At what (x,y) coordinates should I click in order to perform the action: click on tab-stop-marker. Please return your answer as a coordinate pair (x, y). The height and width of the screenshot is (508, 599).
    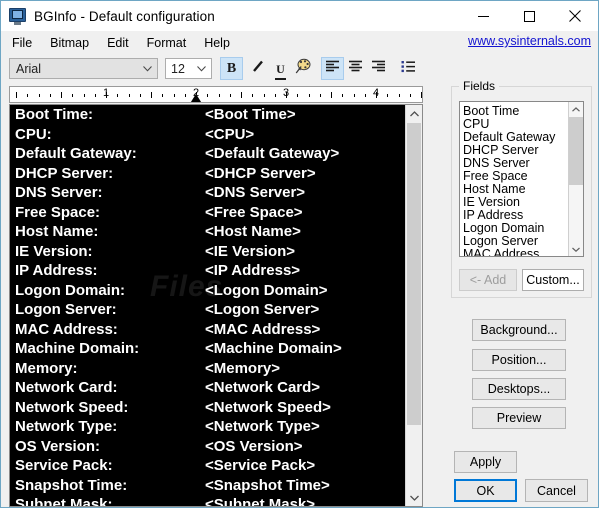
    Looking at the image, I should click on (196, 98).